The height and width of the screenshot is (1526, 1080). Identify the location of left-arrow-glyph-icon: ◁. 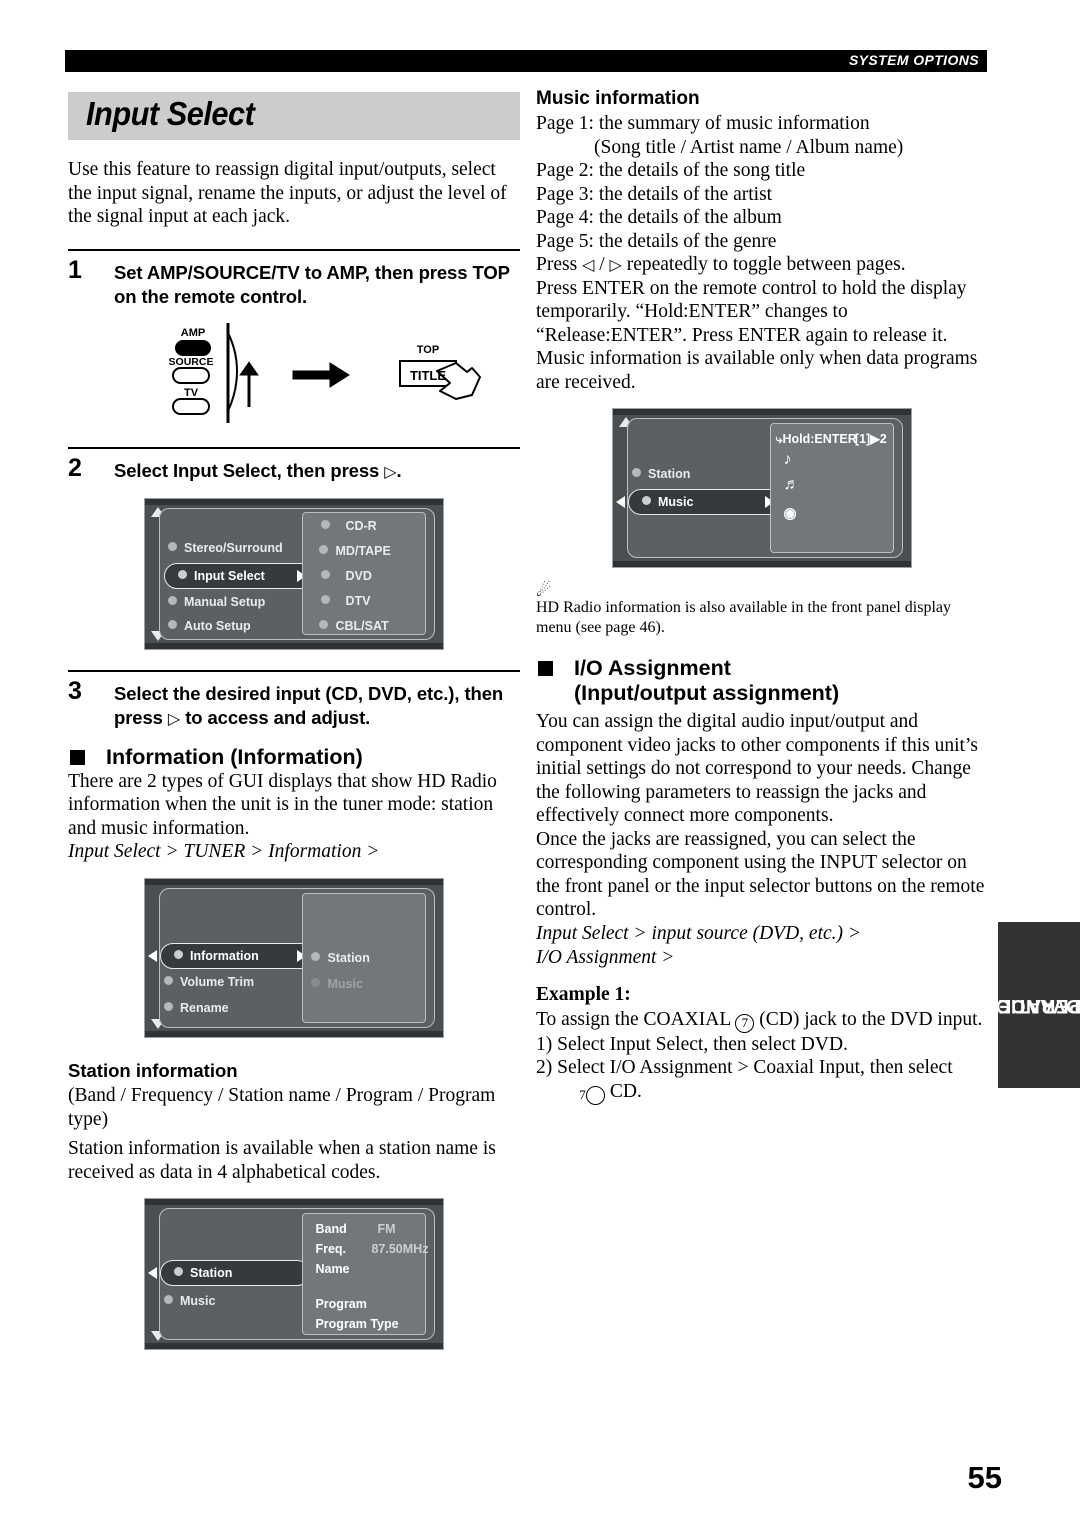
(588, 264).